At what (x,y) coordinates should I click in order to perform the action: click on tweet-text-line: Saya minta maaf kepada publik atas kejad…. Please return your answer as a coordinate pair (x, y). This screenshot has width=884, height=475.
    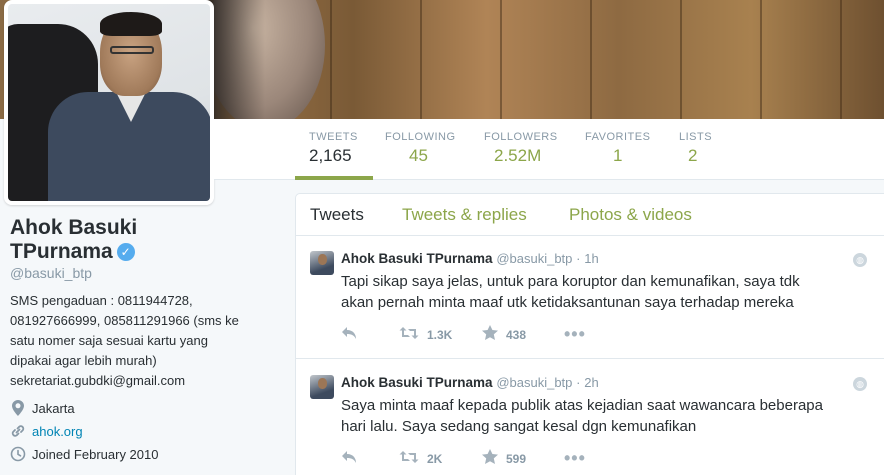
    Looking at the image, I should click on (582, 405).